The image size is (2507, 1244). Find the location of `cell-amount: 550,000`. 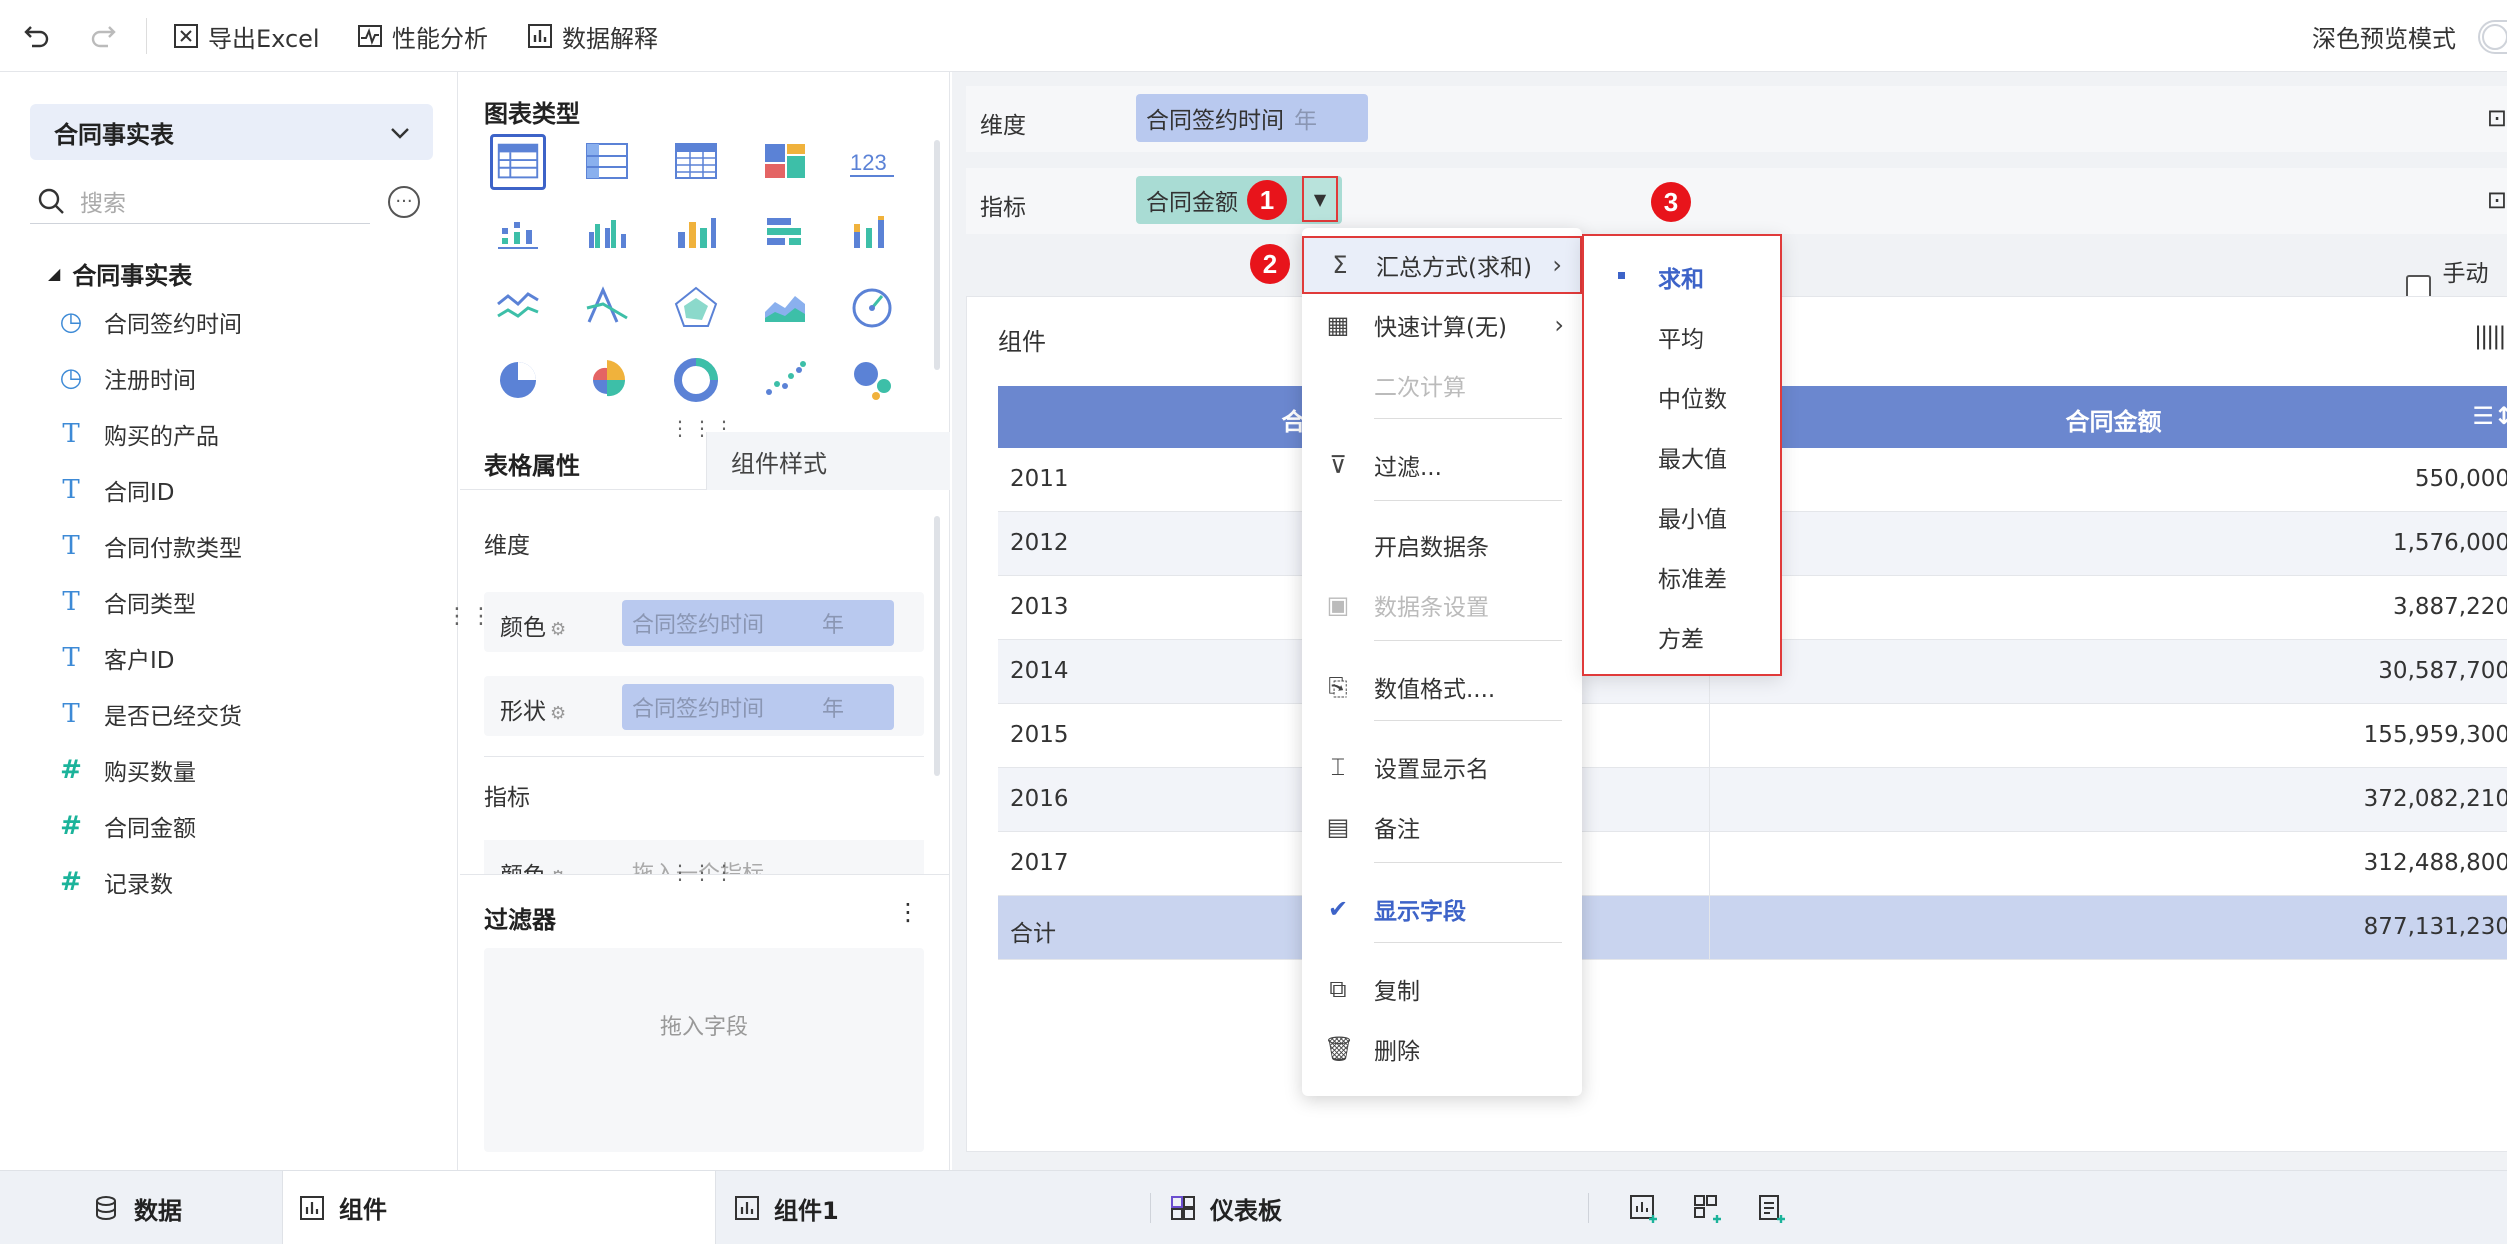

cell-amount: 550,000 is located at coordinates (2460, 479).